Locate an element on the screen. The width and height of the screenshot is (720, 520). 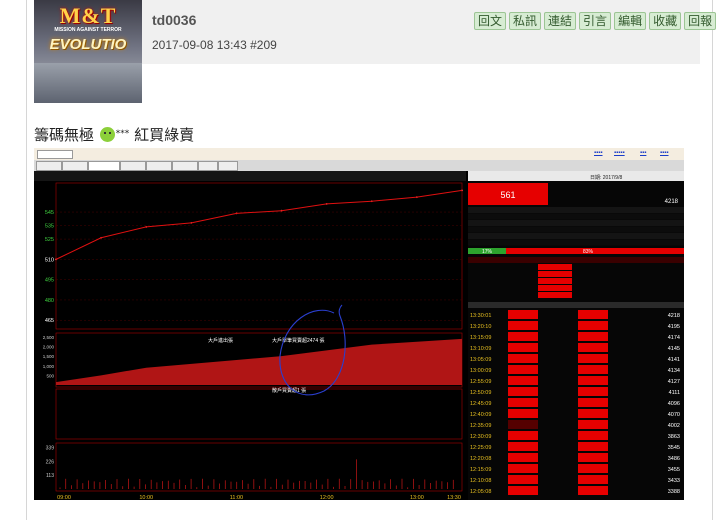
outside-ratio: 83% is located at coordinates (588, 252).